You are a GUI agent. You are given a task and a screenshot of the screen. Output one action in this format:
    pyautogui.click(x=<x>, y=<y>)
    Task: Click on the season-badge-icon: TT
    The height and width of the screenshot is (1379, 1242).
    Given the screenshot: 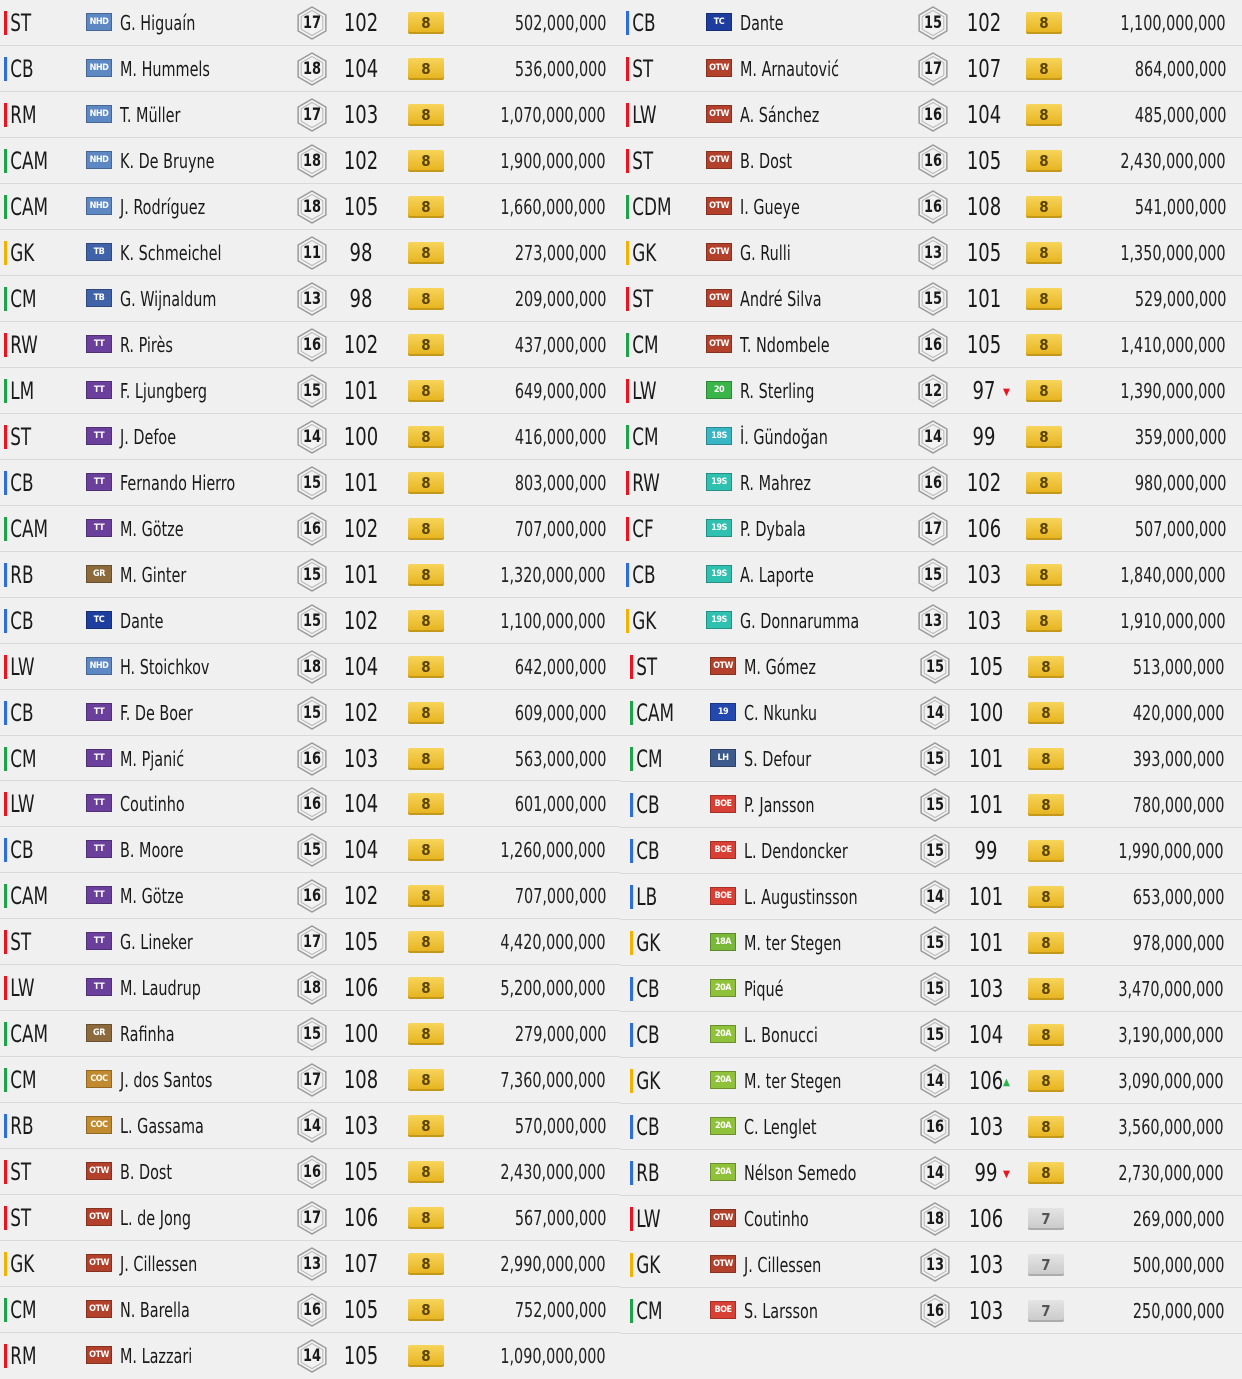 What is the action you would take?
    pyautogui.click(x=99, y=849)
    